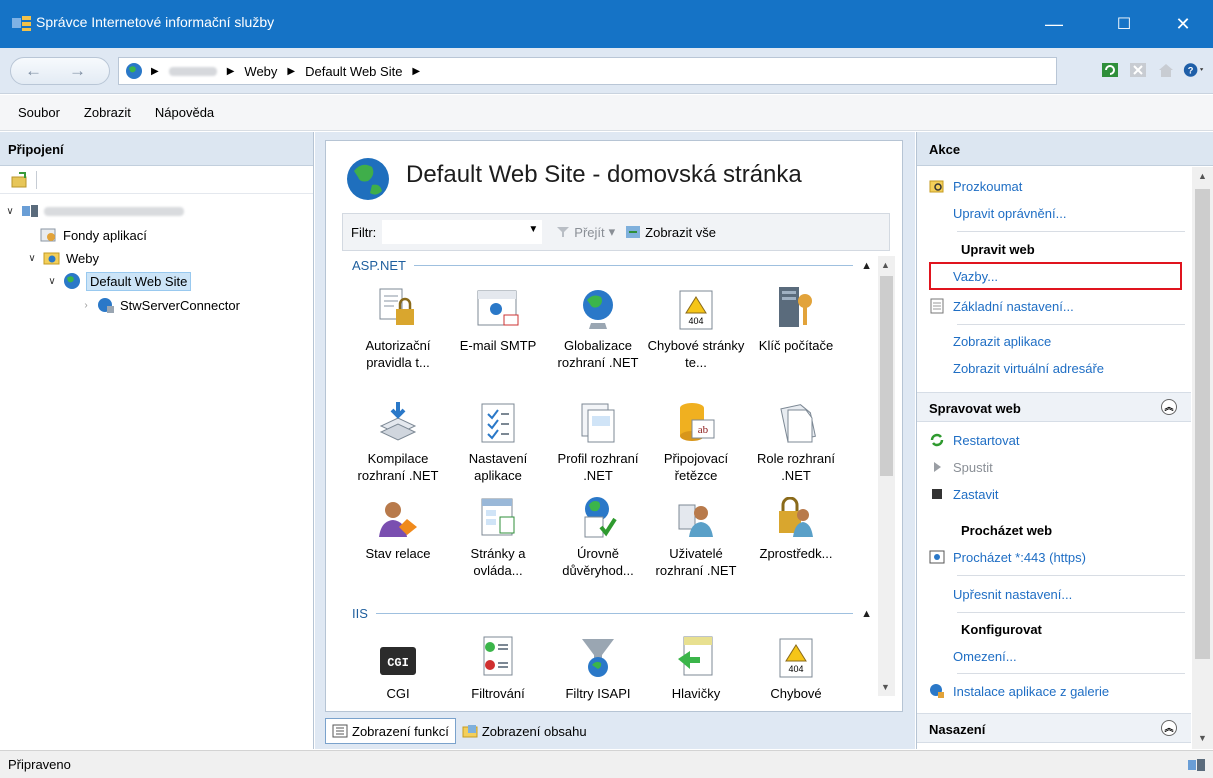 Image resolution: width=1213 pixels, height=778 pixels. Describe the element at coordinates (398, 439) in the screenshot. I see `feature-compilation: Kompilace rozhraní .NET` at that location.